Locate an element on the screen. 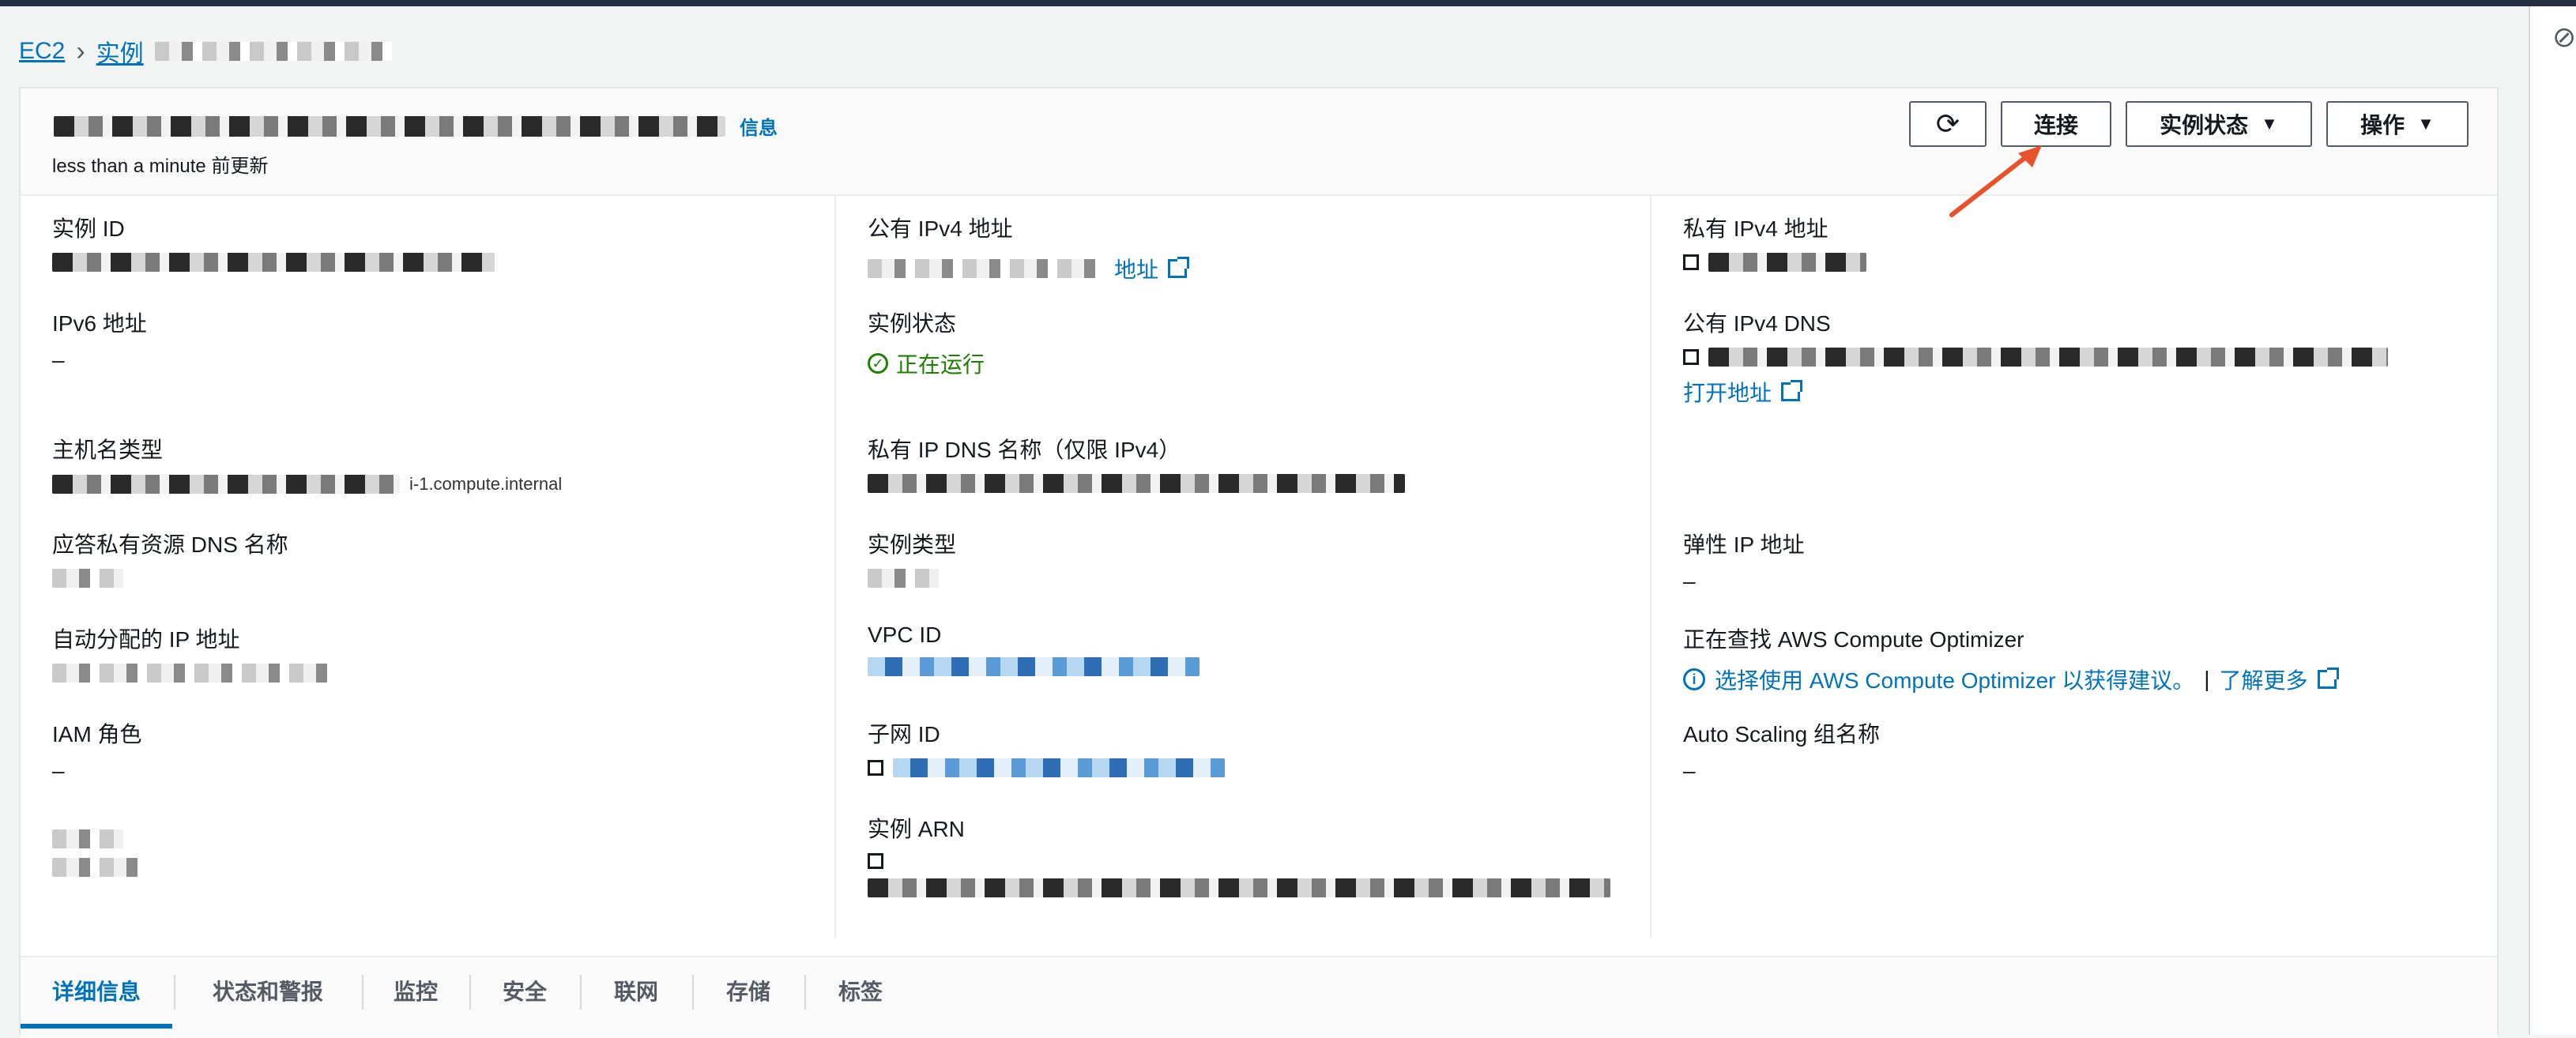  tab-status-alarms: 状态和警报 is located at coordinates (267, 990).